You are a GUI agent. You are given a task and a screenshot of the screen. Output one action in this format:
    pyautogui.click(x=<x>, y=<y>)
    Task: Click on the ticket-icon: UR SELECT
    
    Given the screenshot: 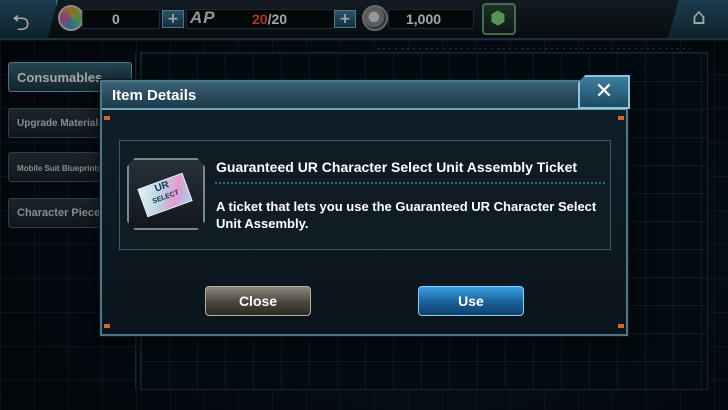 What is the action you would take?
    pyautogui.click(x=165, y=195)
    